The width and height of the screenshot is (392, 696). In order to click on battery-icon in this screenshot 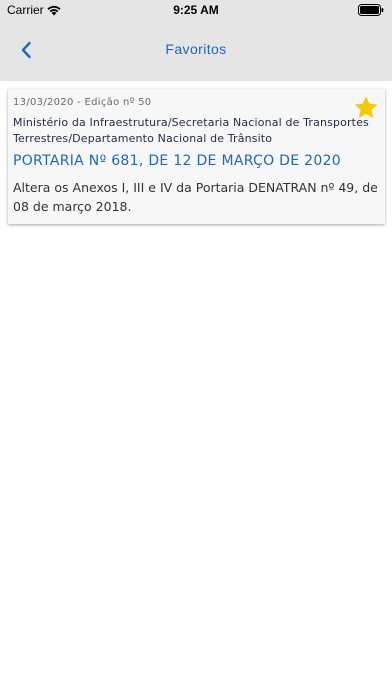, I will do `click(371, 10)`.